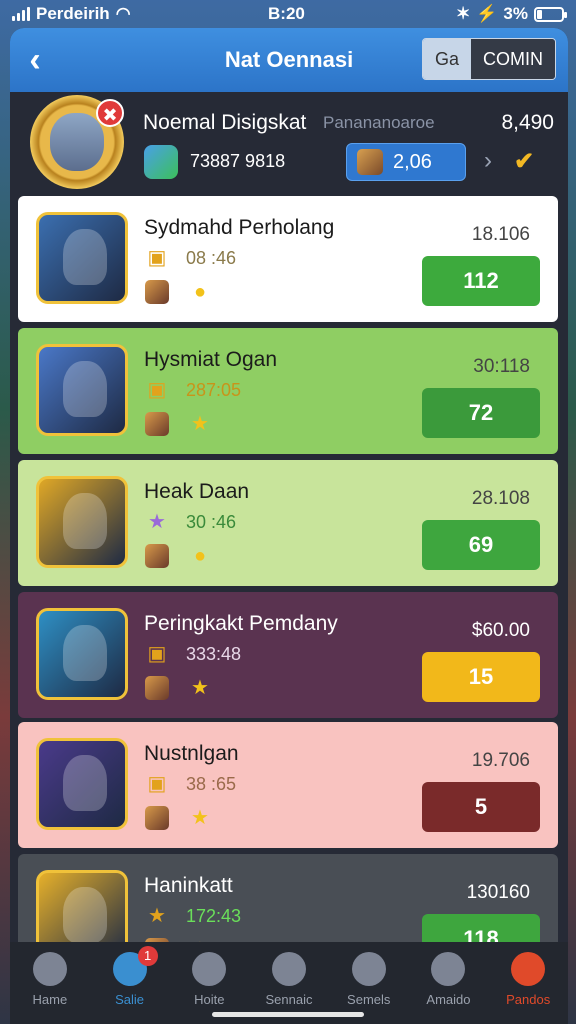  I want to click on battery-icon, so click(550, 14).